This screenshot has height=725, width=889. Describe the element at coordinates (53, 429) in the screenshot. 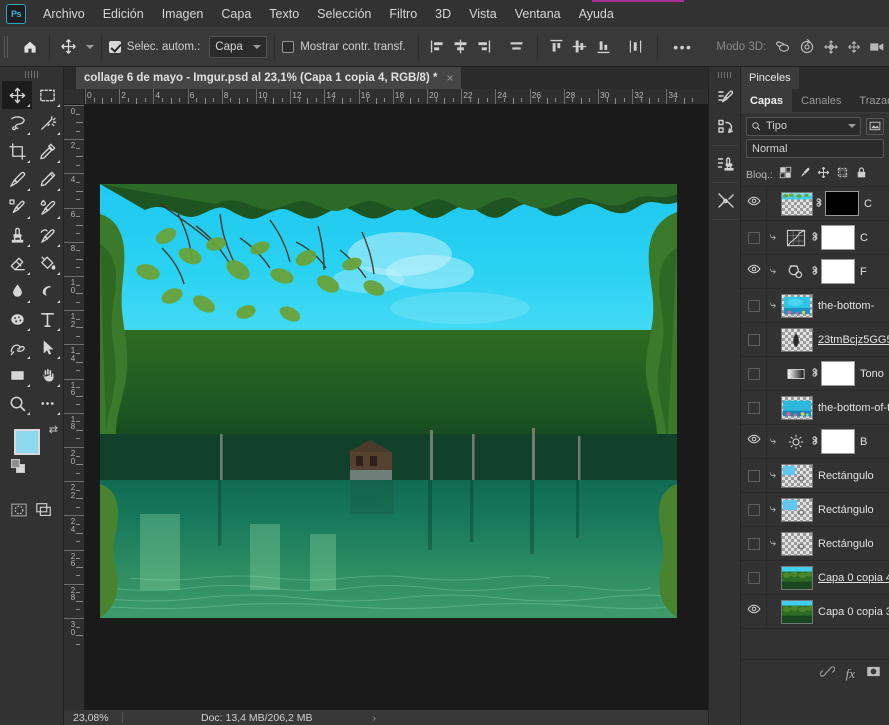

I see `swap-colors-icon: ⇄` at that location.